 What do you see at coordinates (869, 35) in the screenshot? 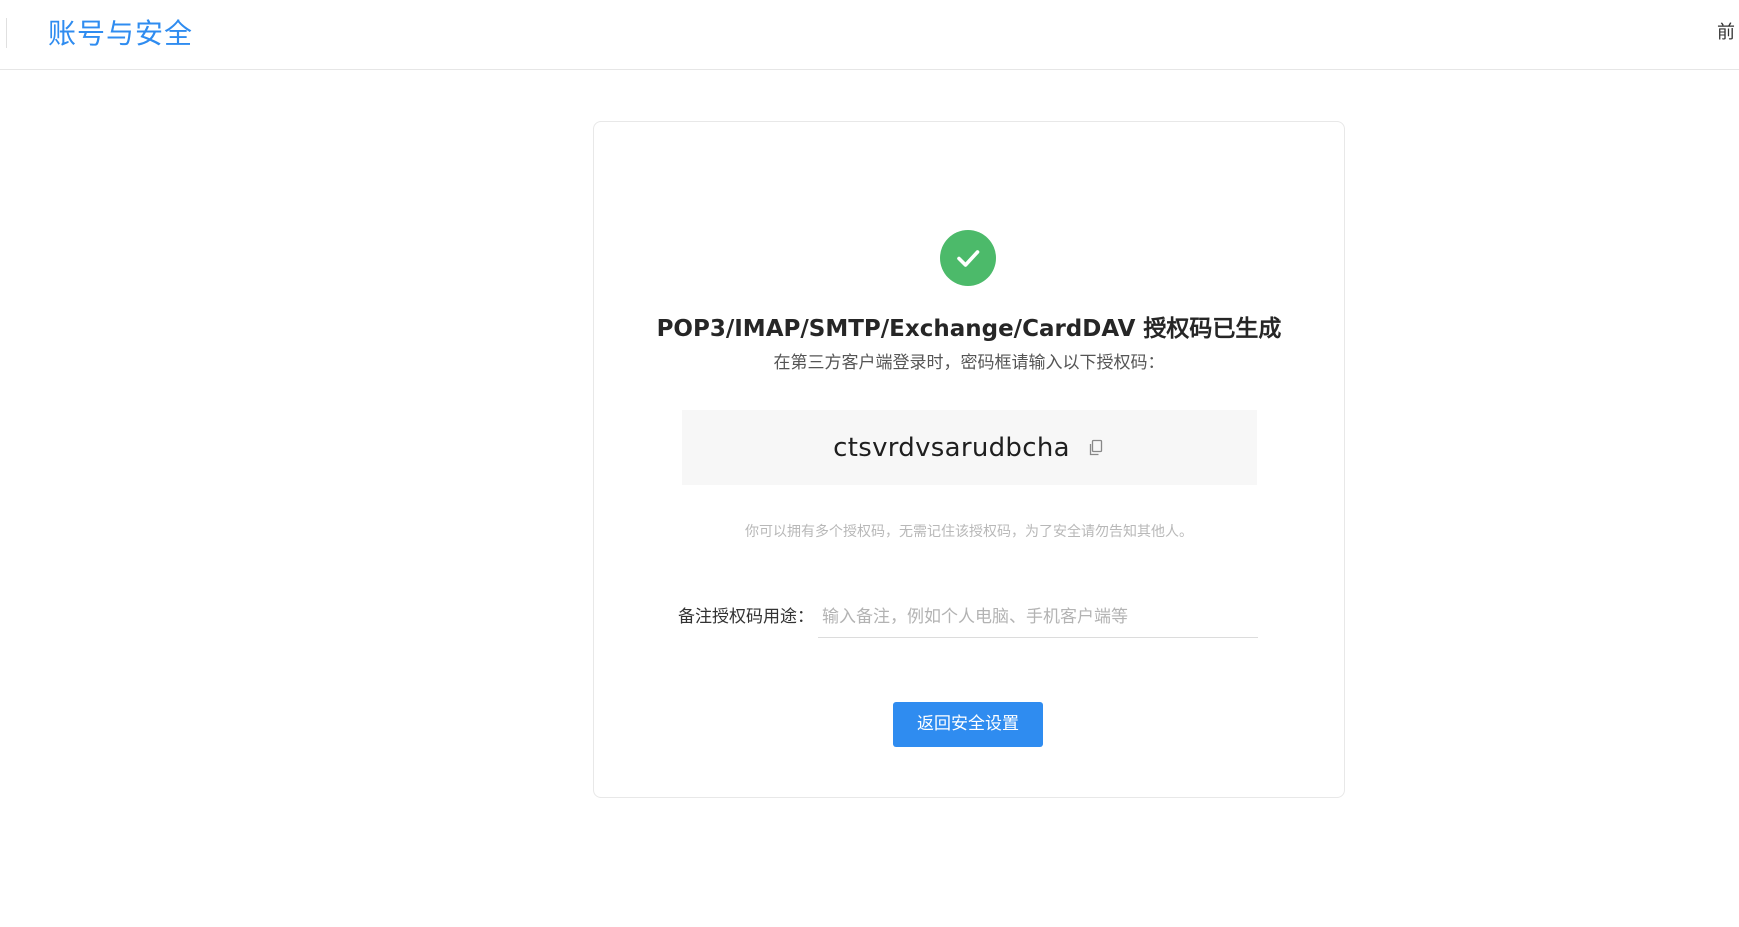
I see `top-bar: 账号与安全 前` at bounding box center [869, 35].